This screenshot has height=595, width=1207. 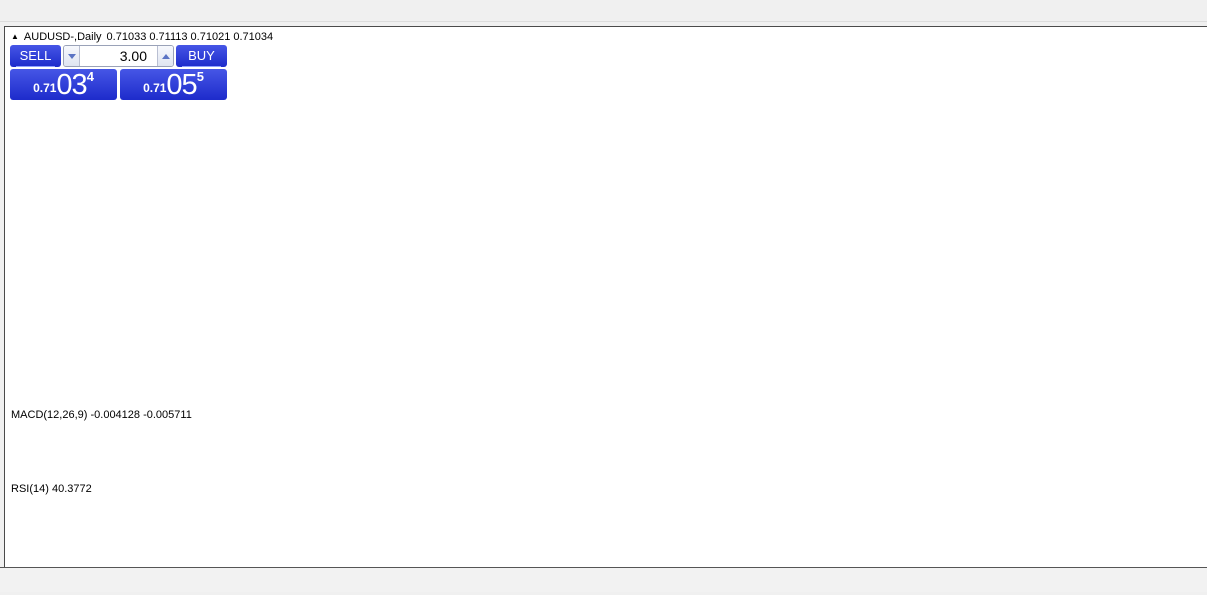 I want to click on one-click-trading-panel: SELL BUY 0.71 03 4 0.71, so click(x=118, y=72).